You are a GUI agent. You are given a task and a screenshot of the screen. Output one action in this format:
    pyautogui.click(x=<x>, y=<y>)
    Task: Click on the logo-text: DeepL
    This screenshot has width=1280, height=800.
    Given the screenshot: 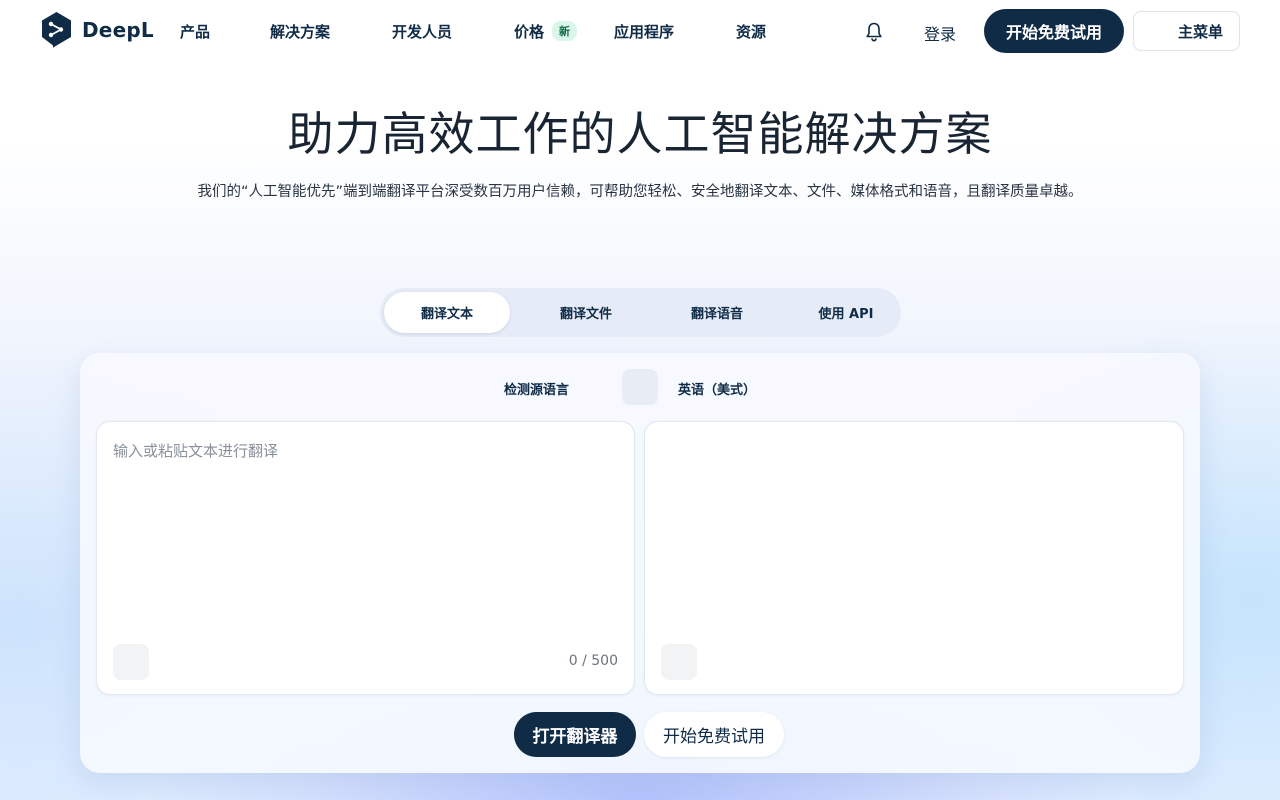 What is the action you would take?
    pyautogui.click(x=118, y=30)
    